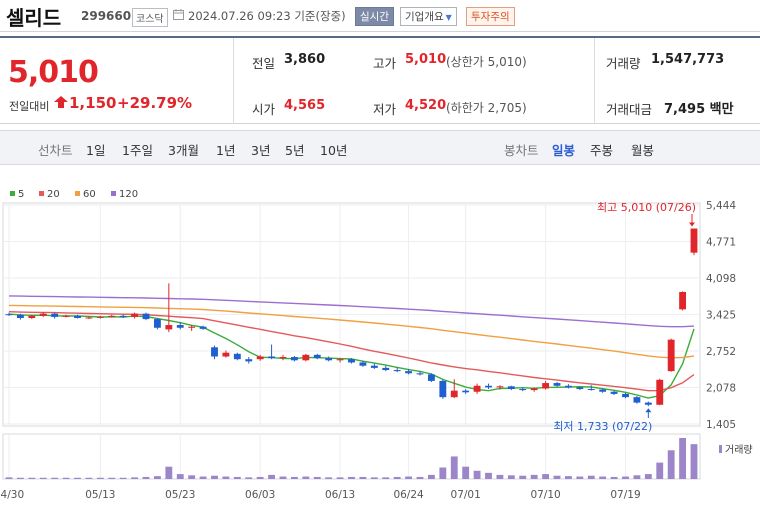 The image size is (760, 510). What do you see at coordinates (601, 149) in the screenshot?
I see `candle-weekly: 주봉` at bounding box center [601, 149].